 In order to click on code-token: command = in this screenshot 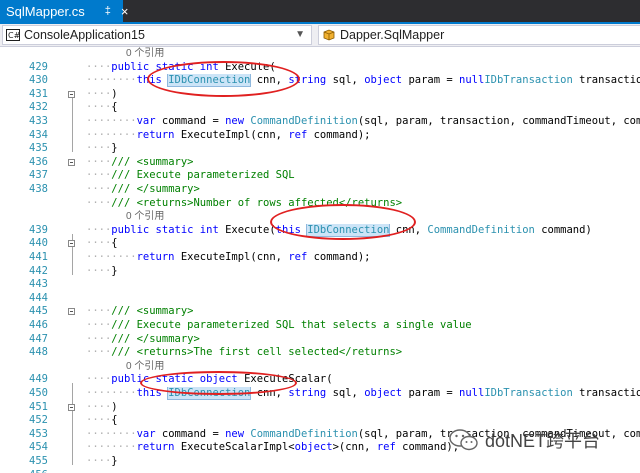, I will do `click(190, 121)`.